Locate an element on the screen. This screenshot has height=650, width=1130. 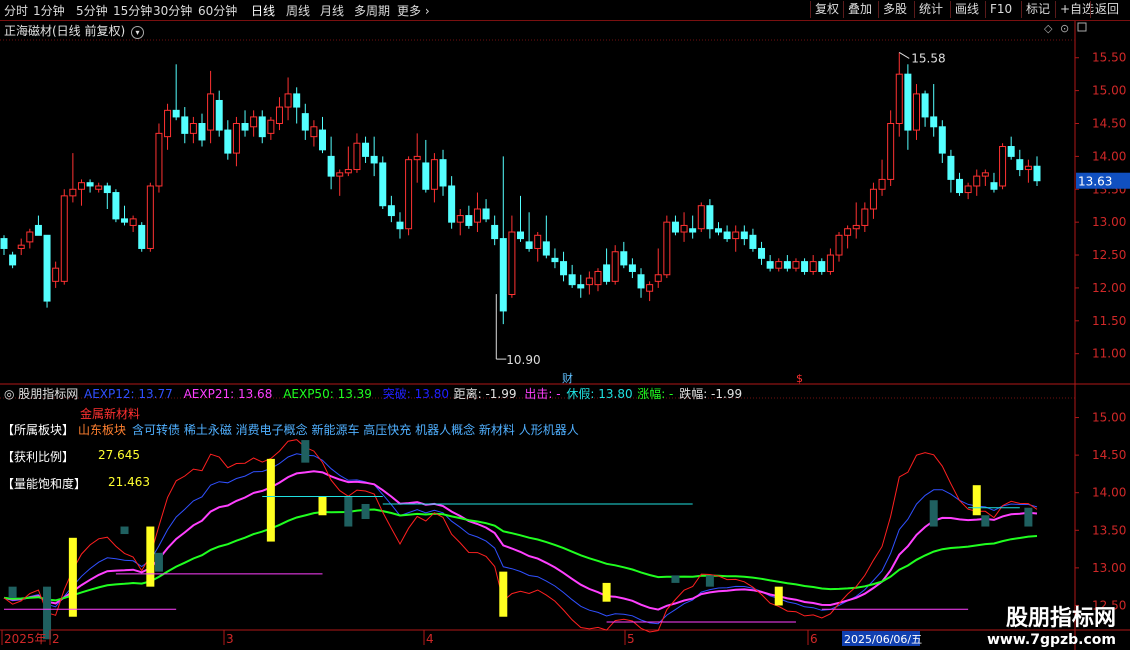
toolbar-button-6: 标记 is located at coordinates (1037, 9).